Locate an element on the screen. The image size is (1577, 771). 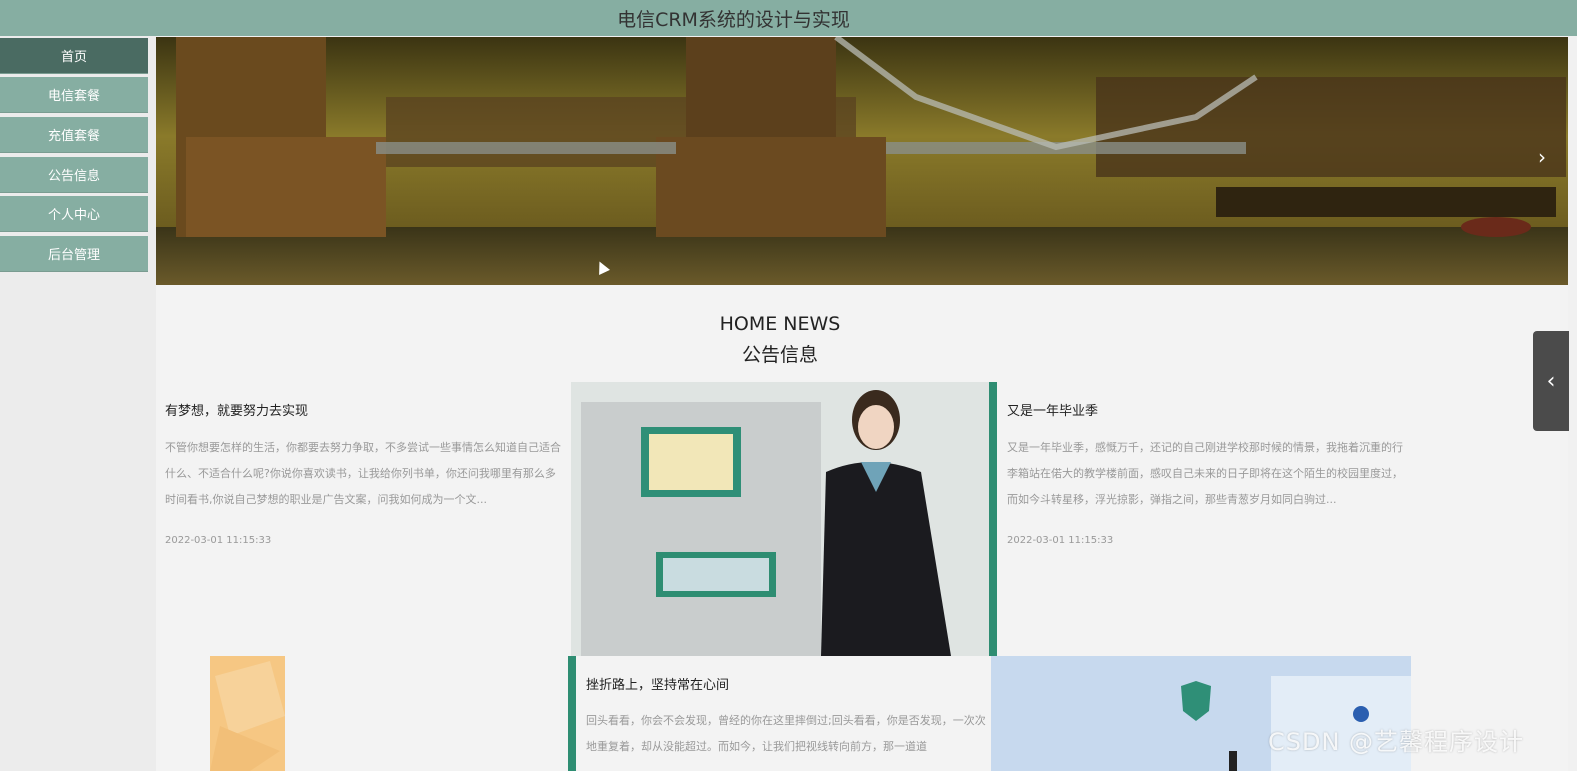
section-title-cn: 公告信息 is located at coordinates (779, 355).